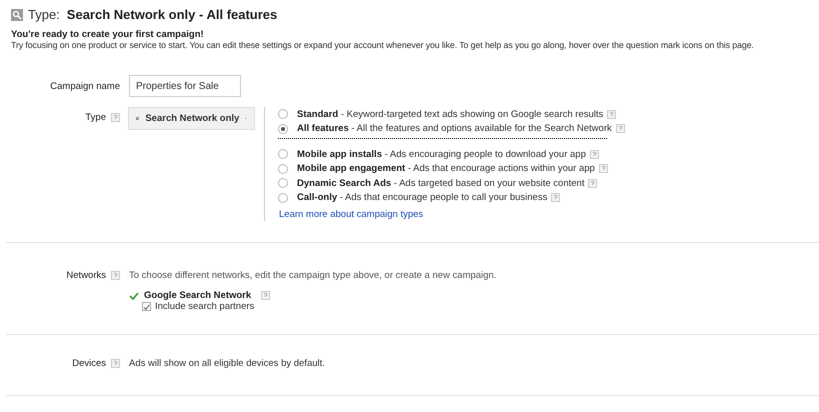 This screenshot has width=819, height=412. I want to click on check-icon, so click(134, 296).